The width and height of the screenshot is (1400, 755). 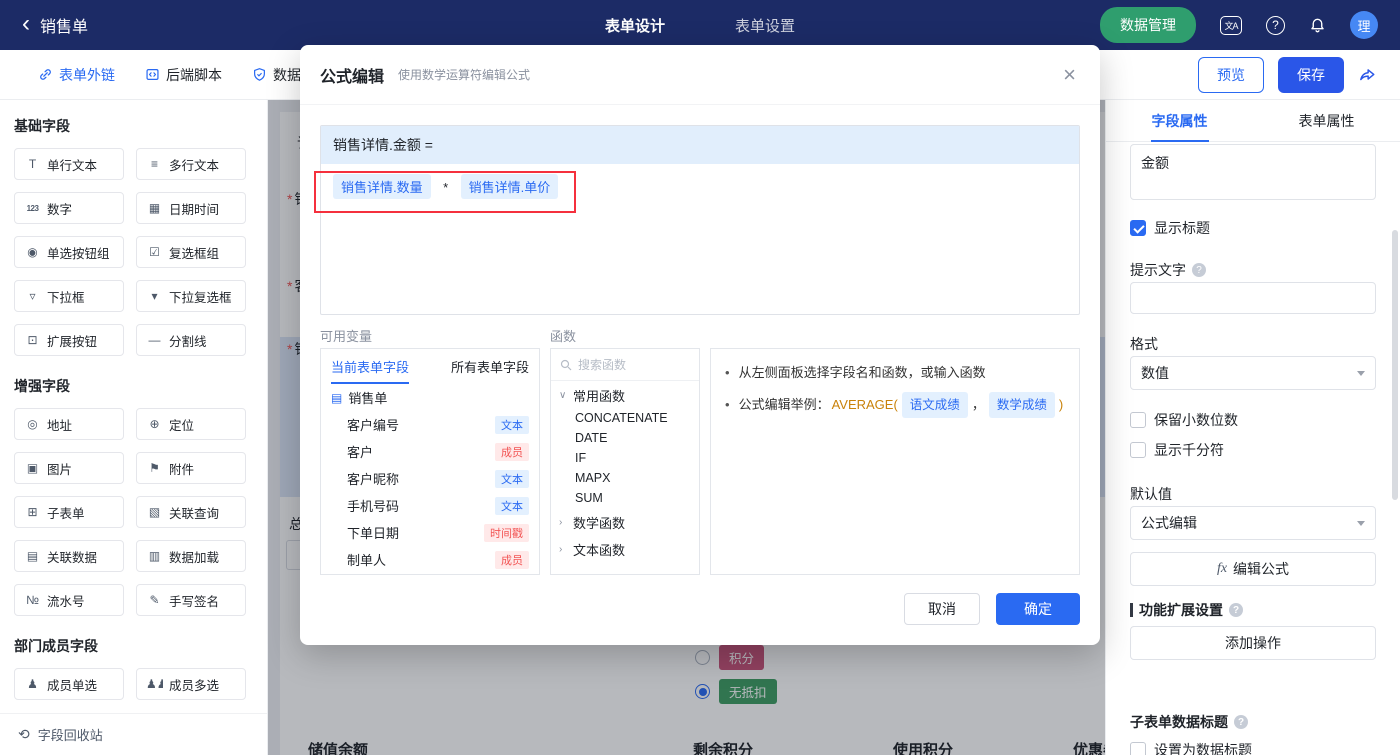 What do you see at coordinates (765, 25) in the screenshot?
I see `tab-form-settings: 表单设置` at bounding box center [765, 25].